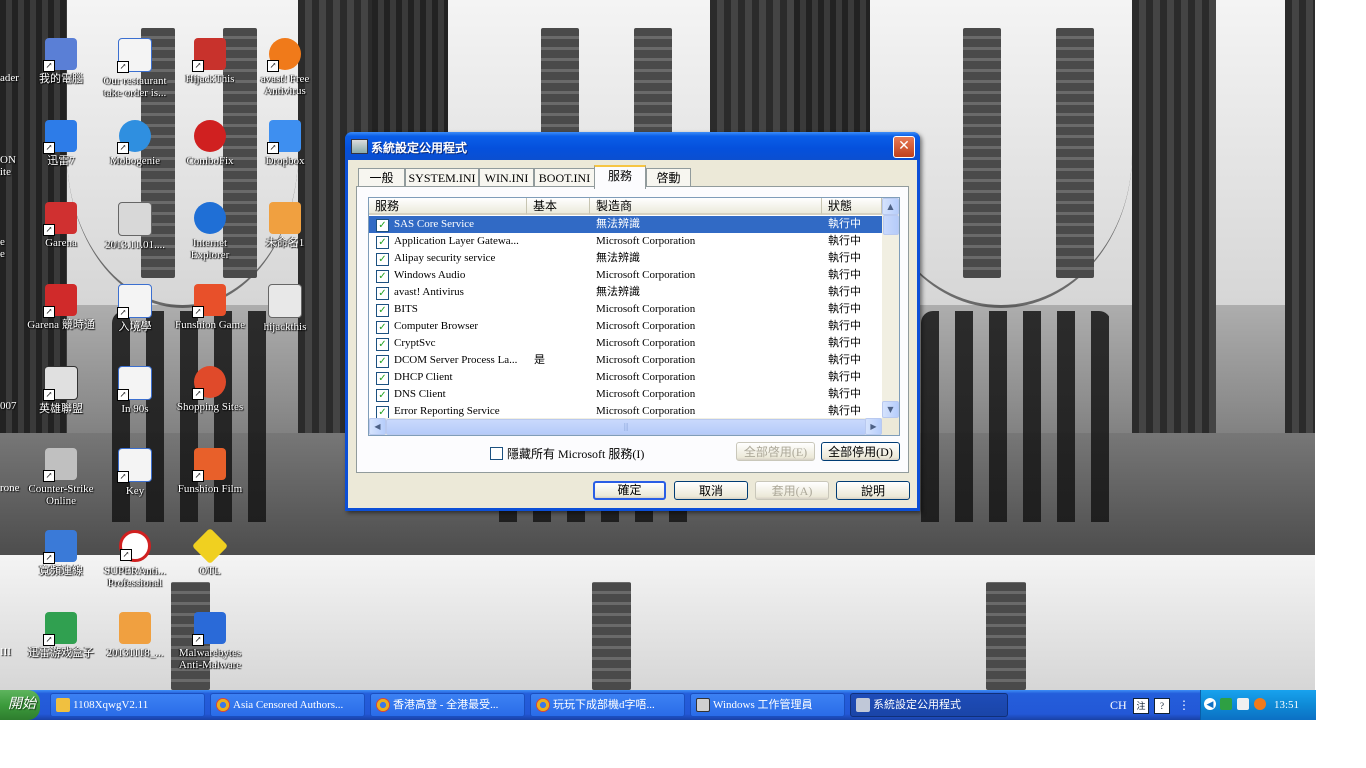 Image resolution: width=1366 pixels, height=768 pixels. I want to click on desktop-icon-shopping-sites: ↗ Shopping Sites, so click(210, 389).